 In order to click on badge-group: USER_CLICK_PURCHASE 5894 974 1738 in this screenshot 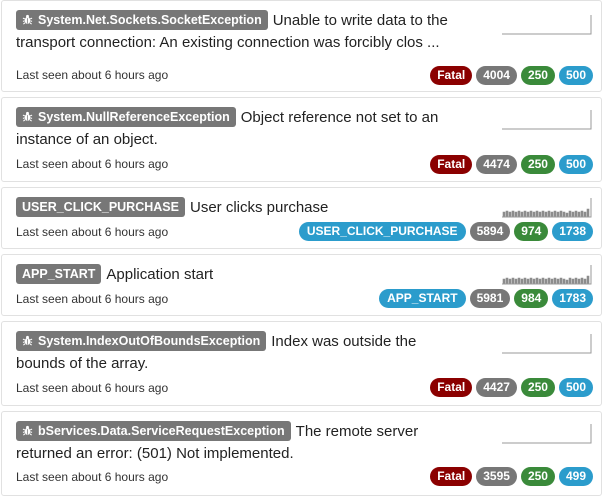, I will do `click(445, 231)`.